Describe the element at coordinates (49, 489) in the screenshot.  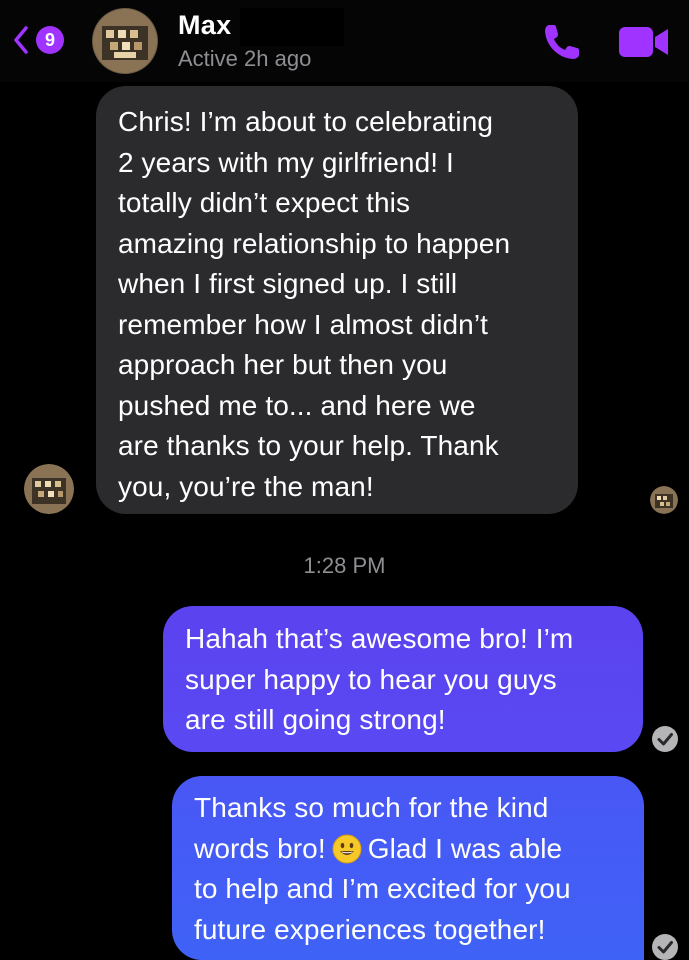
I see `sender-avatar` at that location.